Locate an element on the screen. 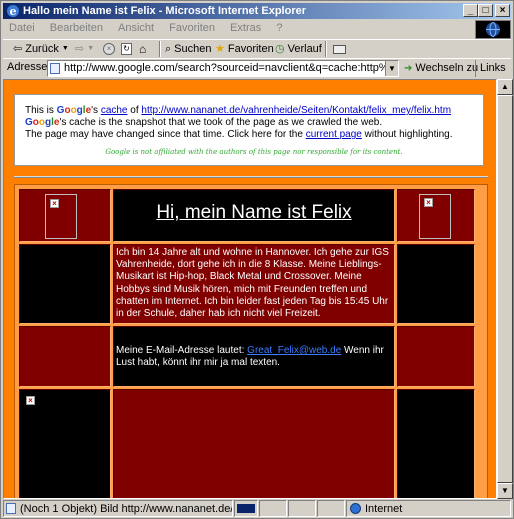 Image resolution: width=514 pixels, height=519 pixels. menu-datei: Datei is located at coordinates (22, 28).